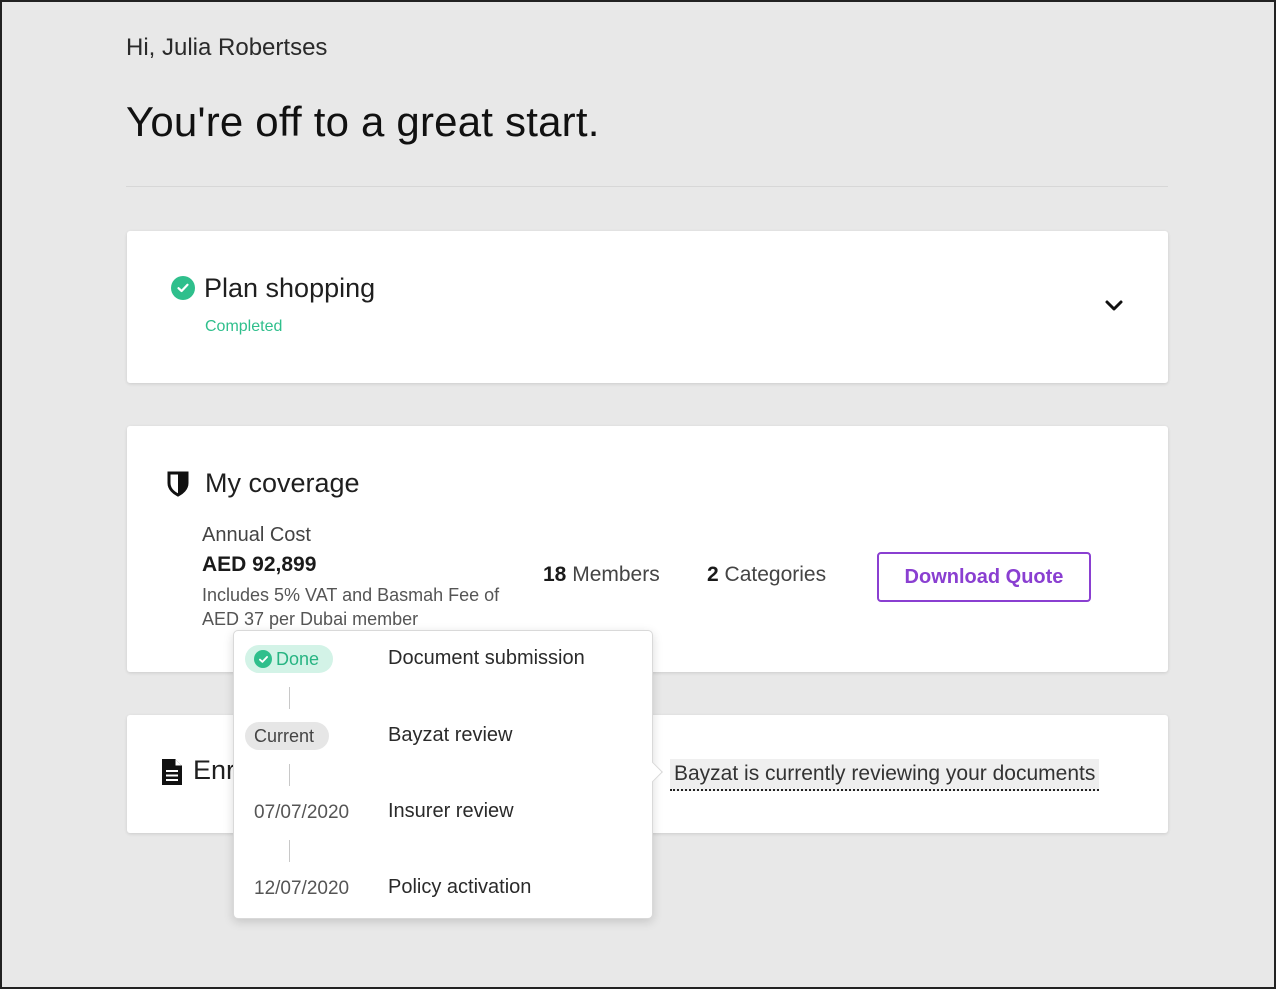 The width and height of the screenshot is (1276, 989). What do you see at coordinates (244, 326) in the screenshot?
I see `plan-shopping-status: Completed` at bounding box center [244, 326].